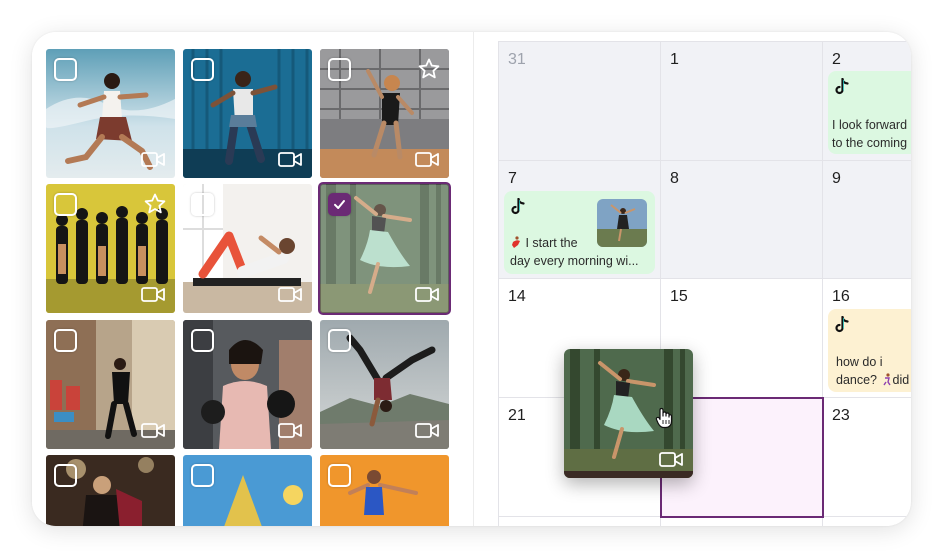 Image resolution: width=943 pixels, height=558 pixels. I want to click on post-caption-text: did, so click(901, 380).